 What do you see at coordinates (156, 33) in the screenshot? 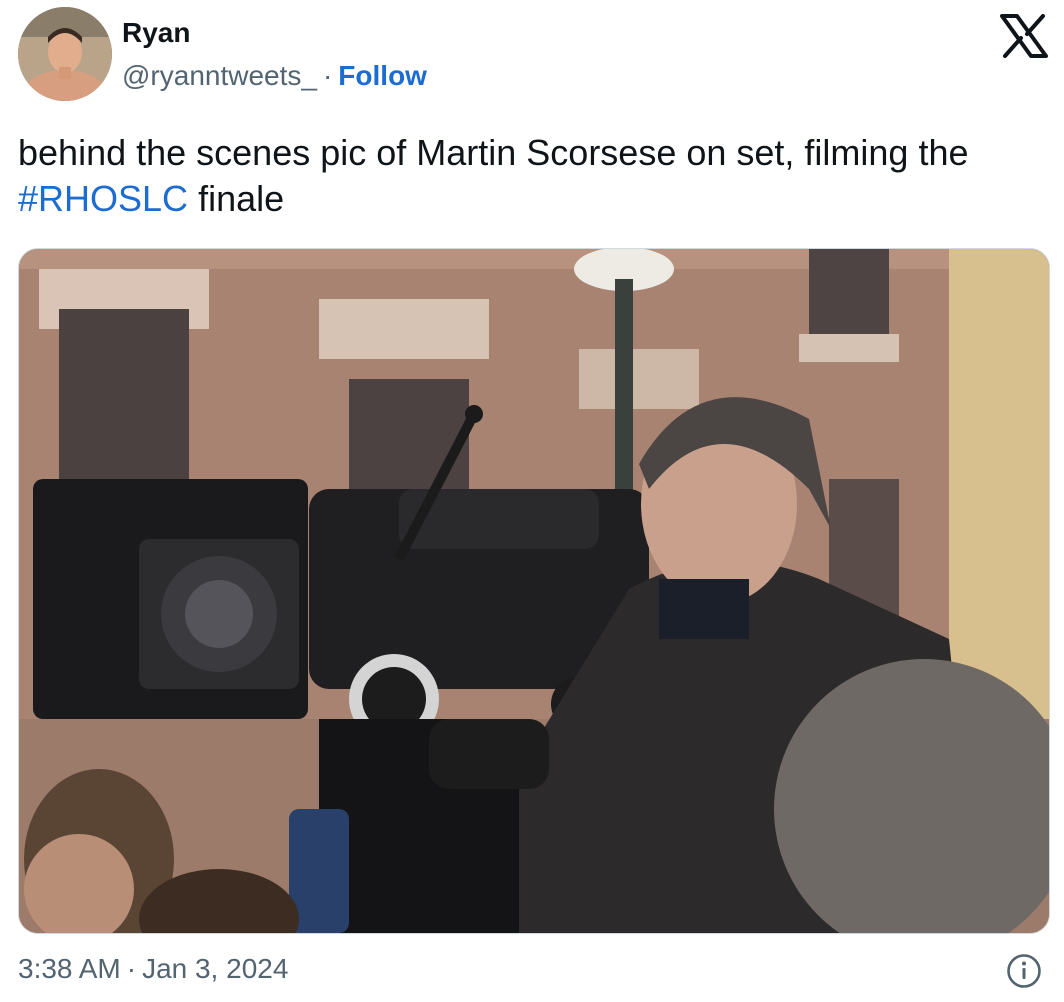
I see `author-name: Ryan` at bounding box center [156, 33].